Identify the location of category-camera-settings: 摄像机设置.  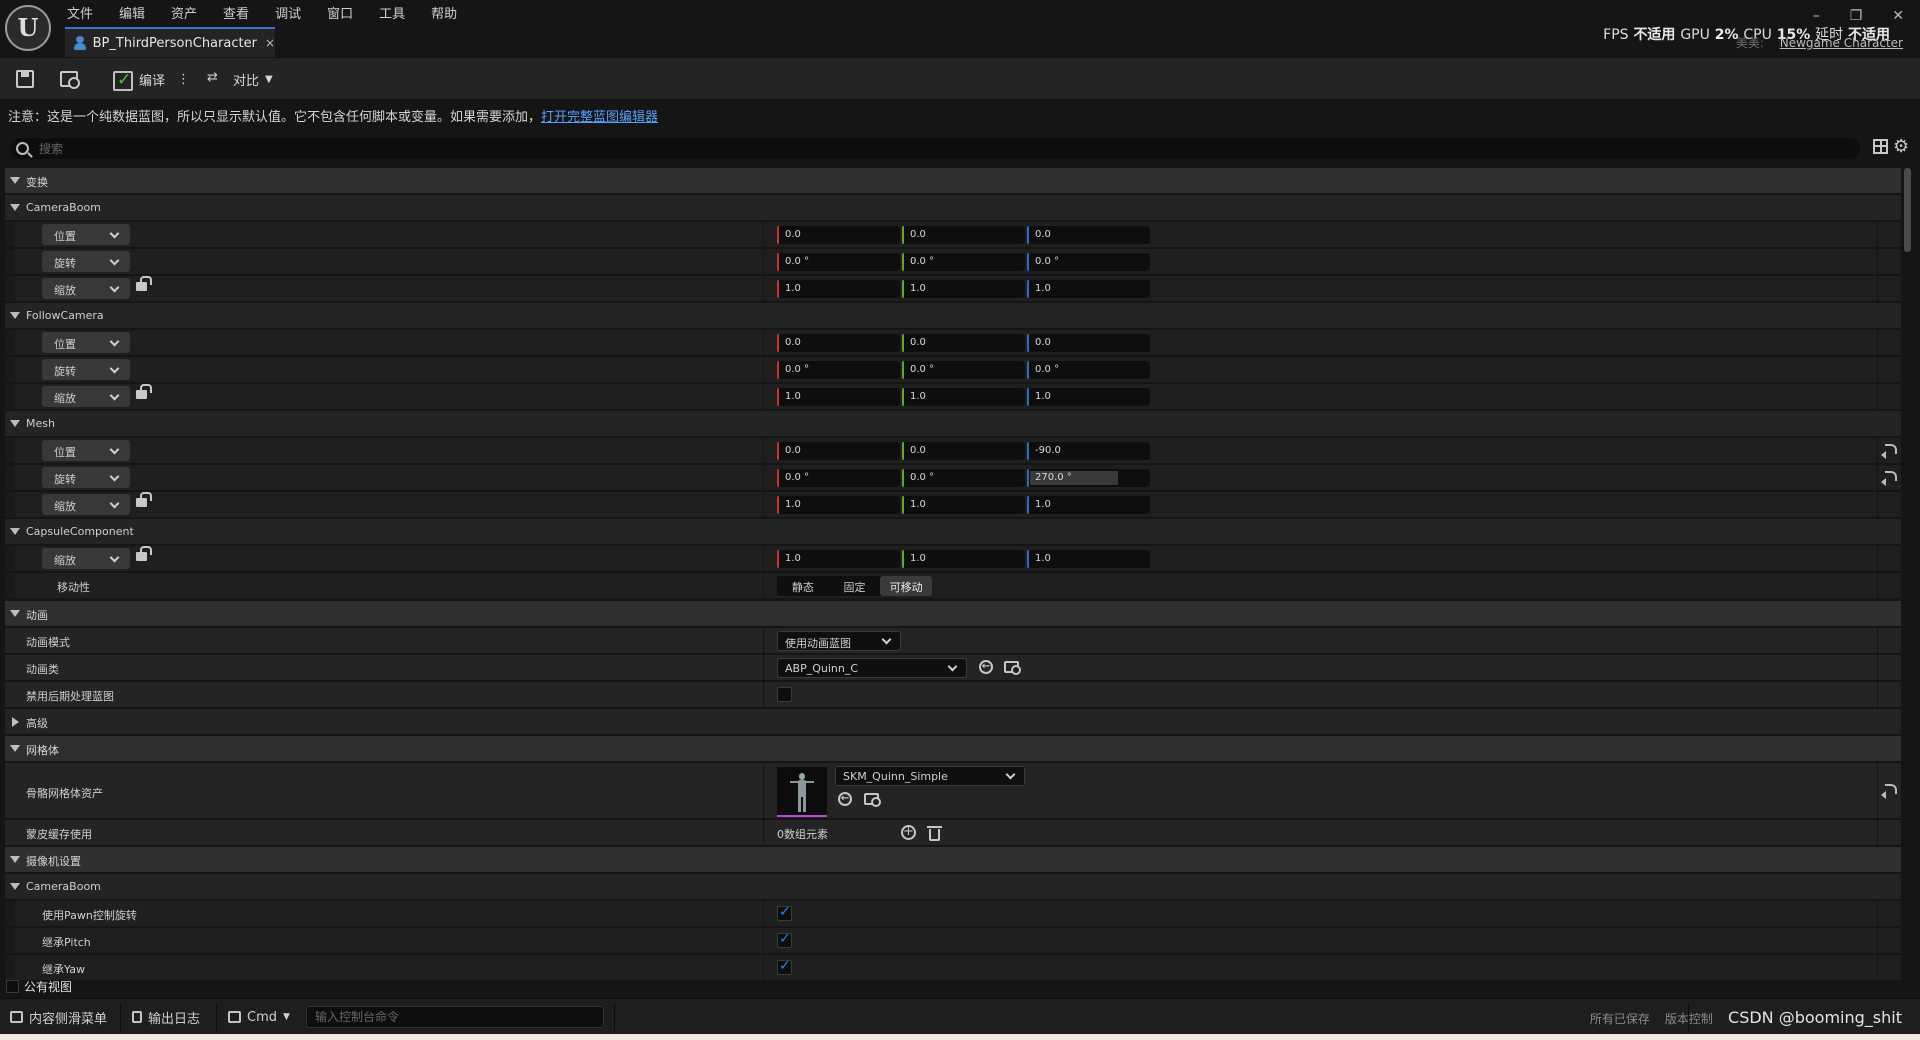
(953, 860).